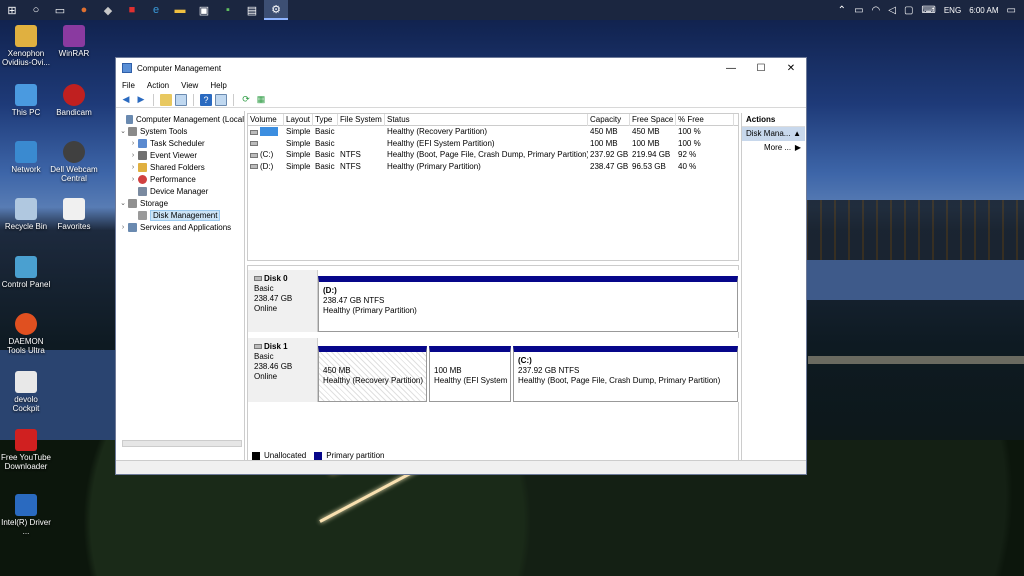  Describe the element at coordinates (228, 10) in the screenshot. I see `app-icon-4: ▪` at that location.